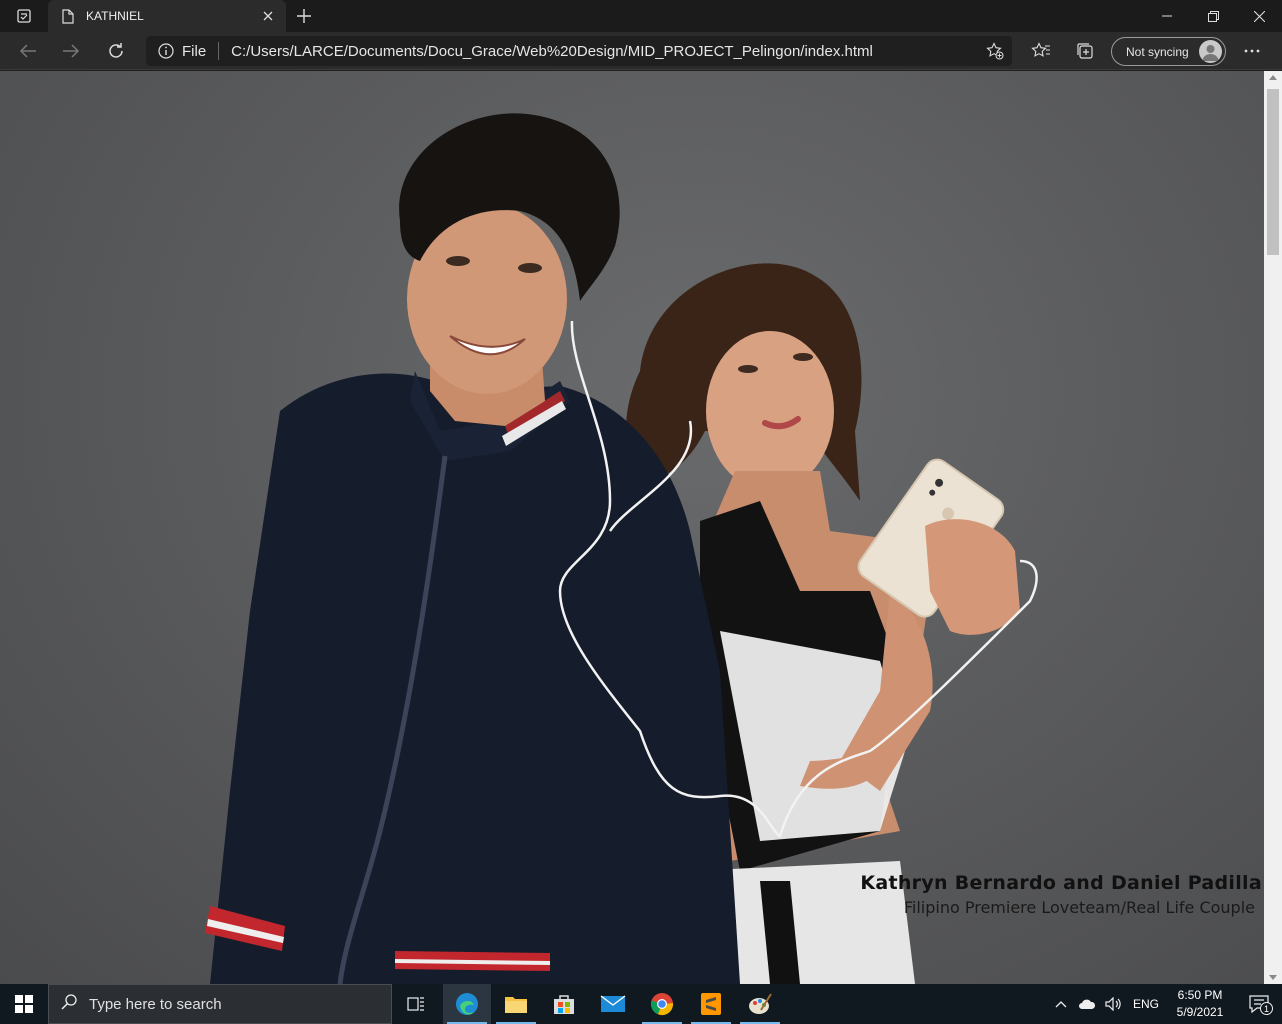 This screenshot has height=1024, width=1282. I want to click on windows-logo-icon, so click(24, 1004).